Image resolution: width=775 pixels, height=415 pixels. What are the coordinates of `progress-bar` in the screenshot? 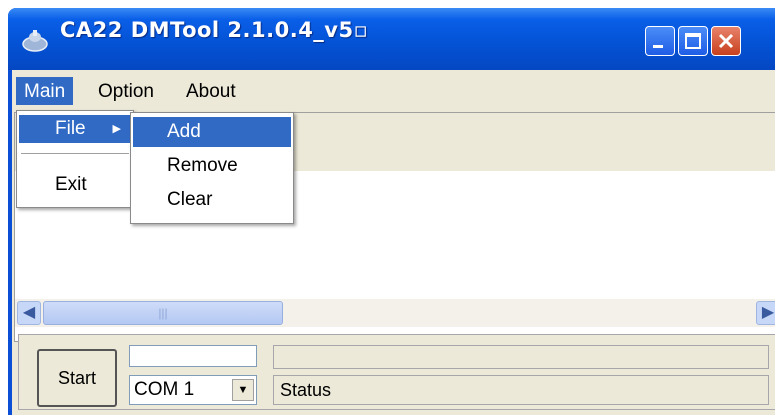 It's located at (521, 357).